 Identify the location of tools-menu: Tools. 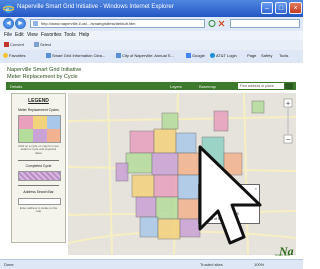
(283, 55).